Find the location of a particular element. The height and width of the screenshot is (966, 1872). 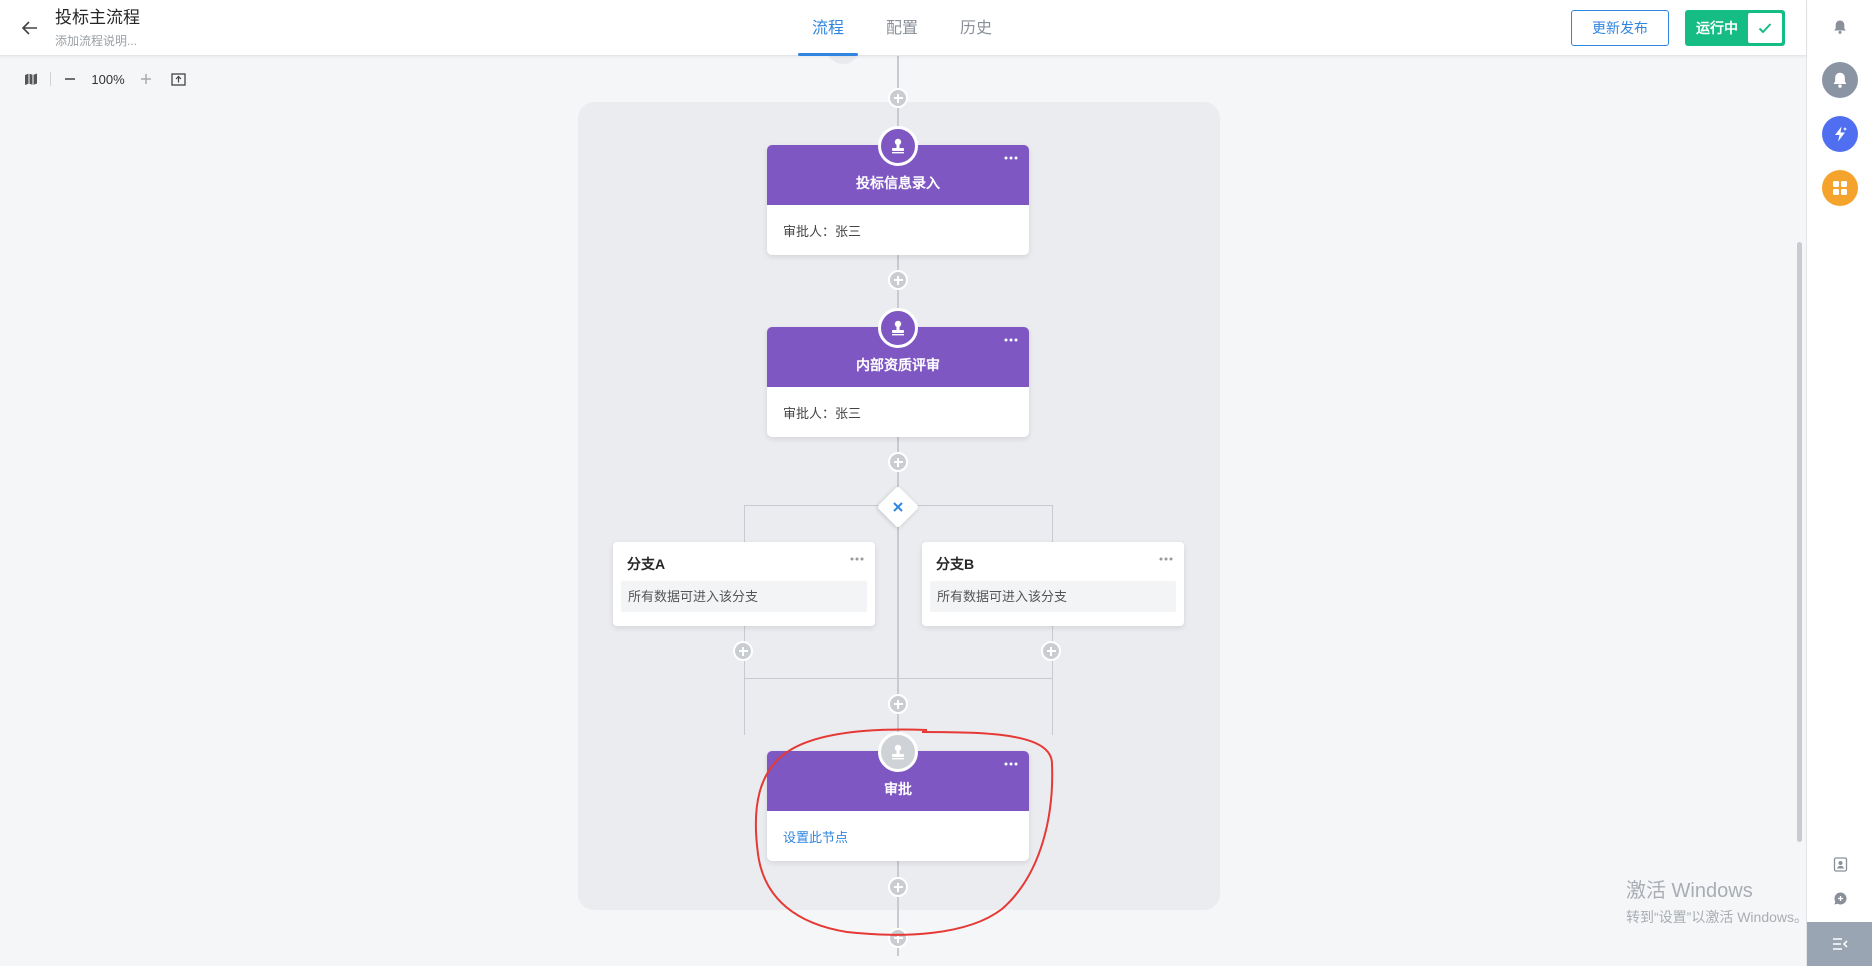

menu-collapse-icon is located at coordinates (1840, 944).